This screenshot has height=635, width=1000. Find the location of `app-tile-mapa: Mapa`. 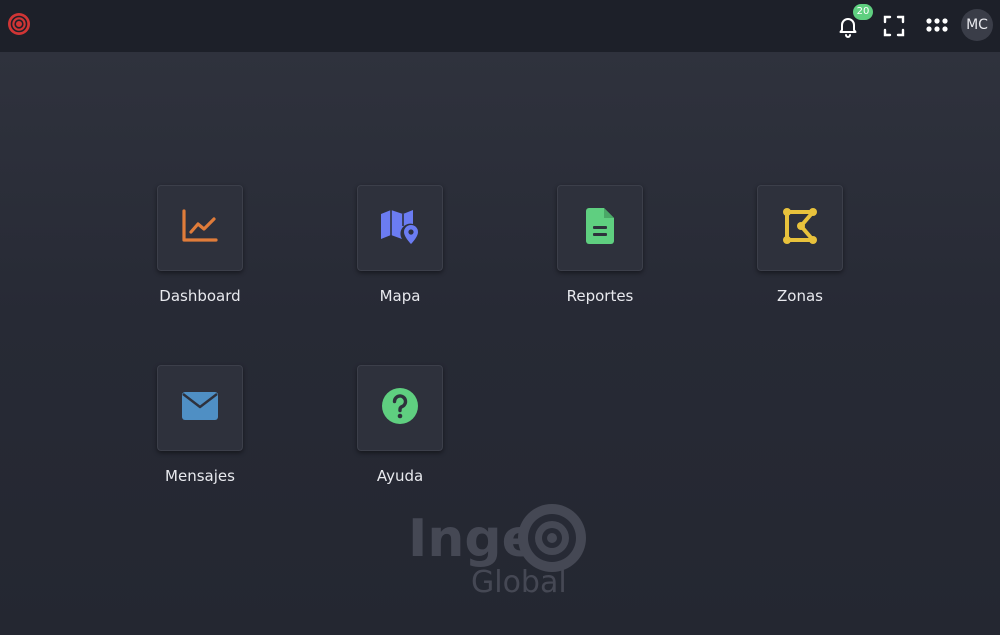

app-tile-mapa: Mapa is located at coordinates (400, 250).